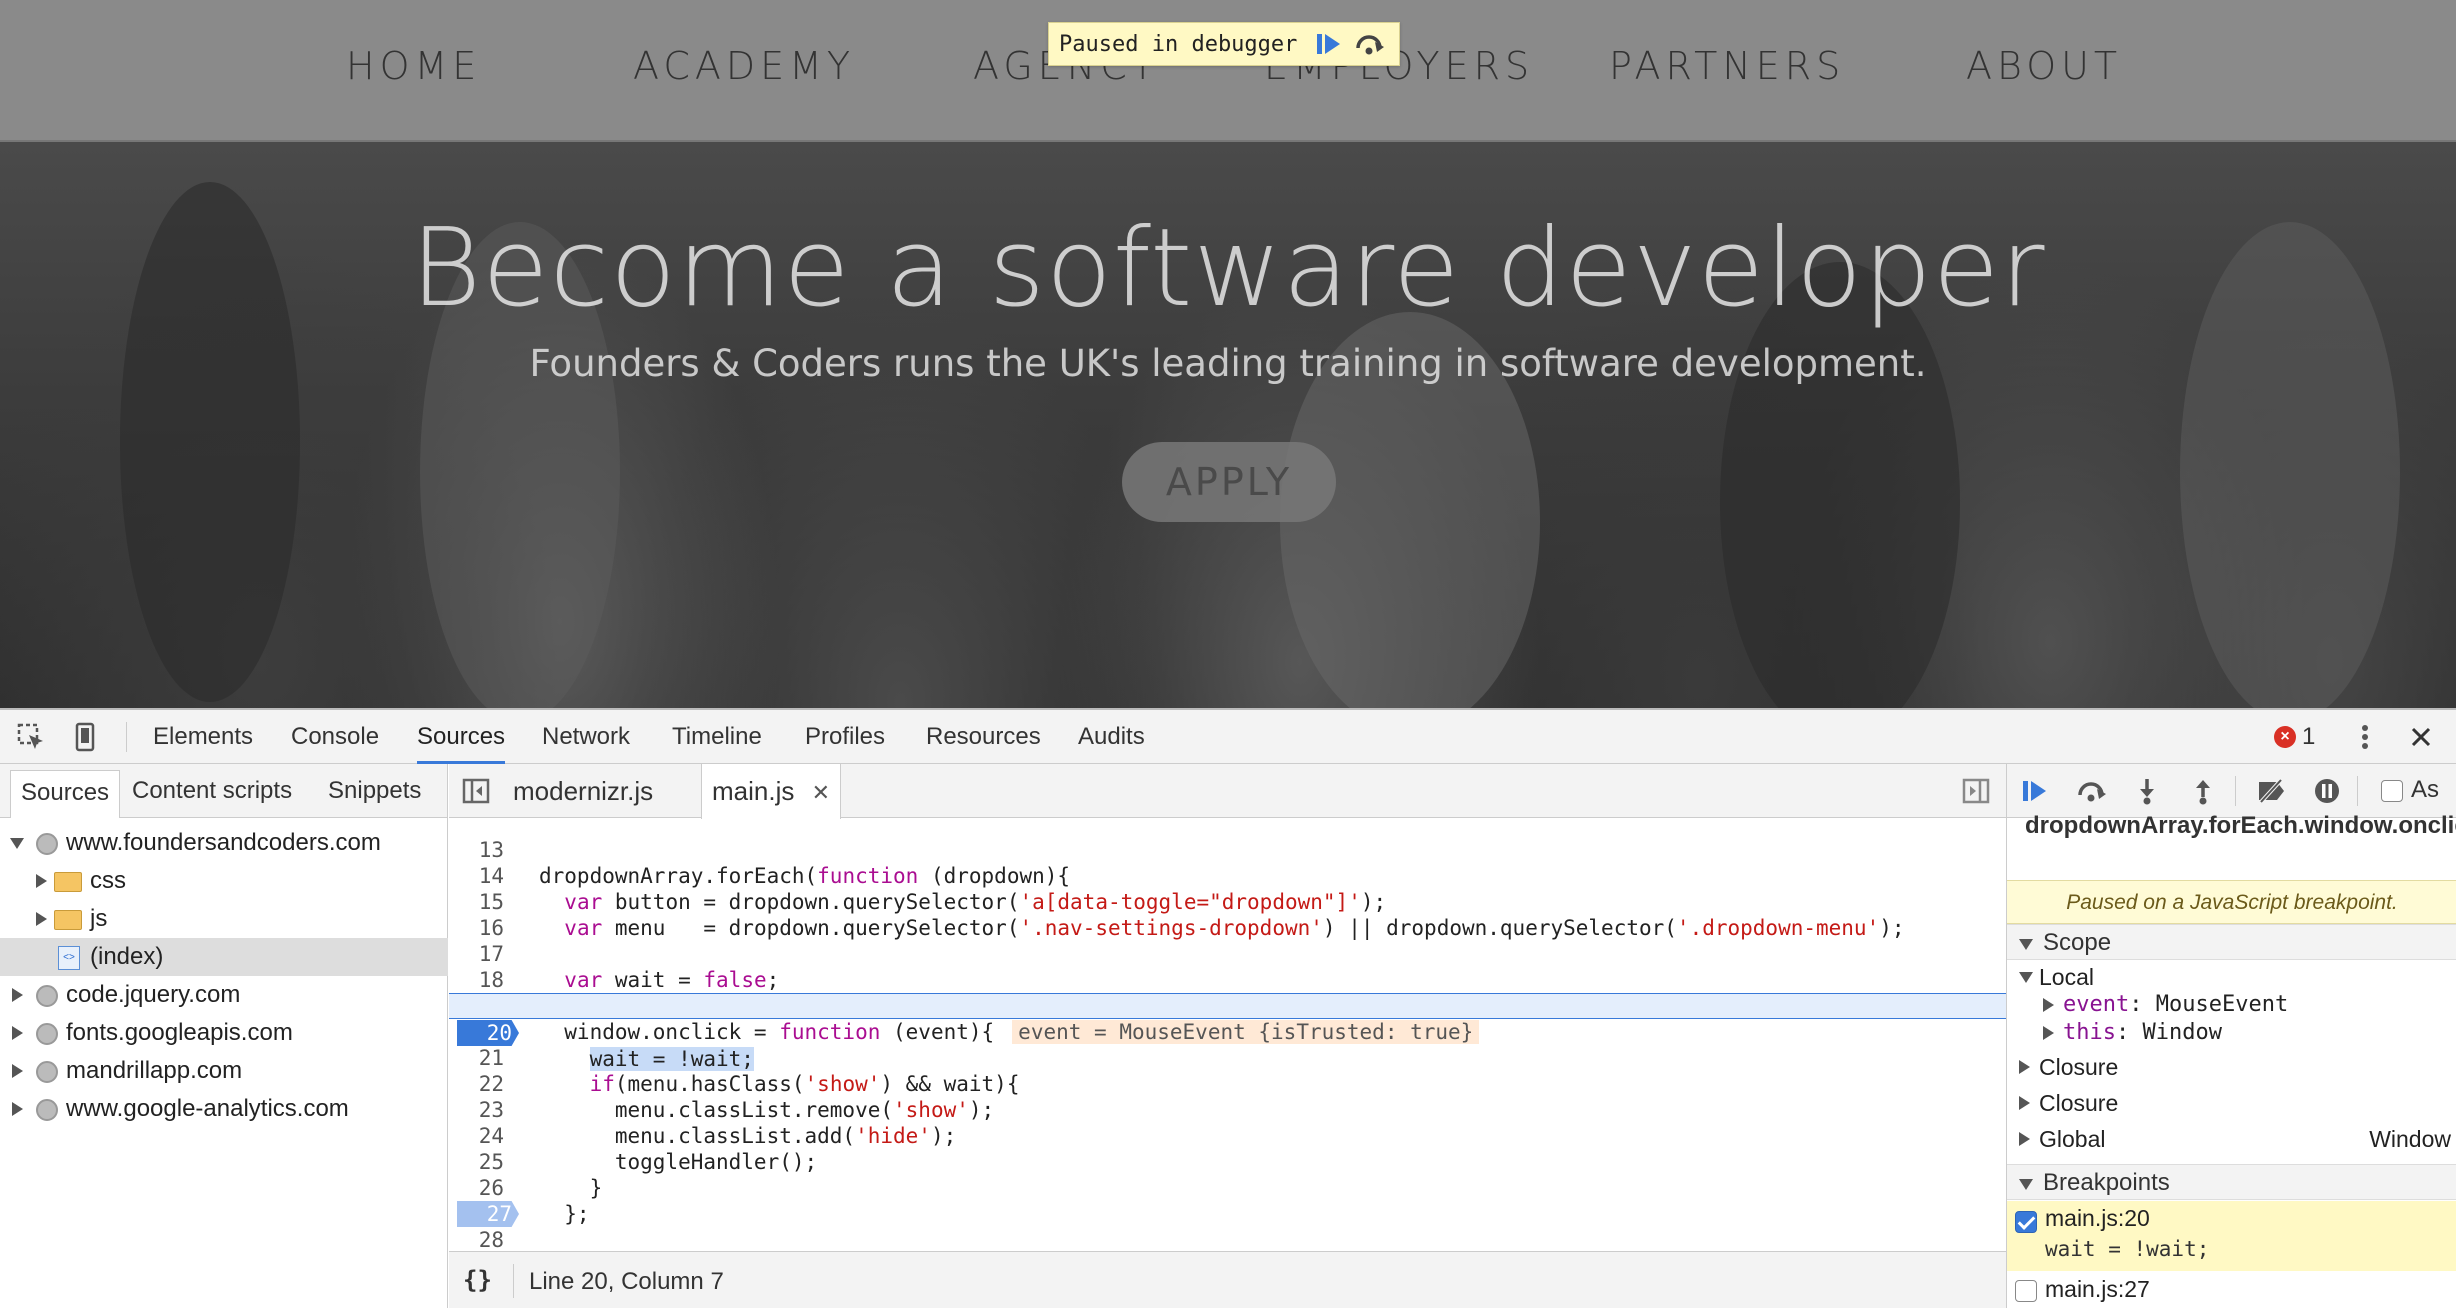 The image size is (2456, 1308). I want to click on error-count: 1, so click(2309, 736).